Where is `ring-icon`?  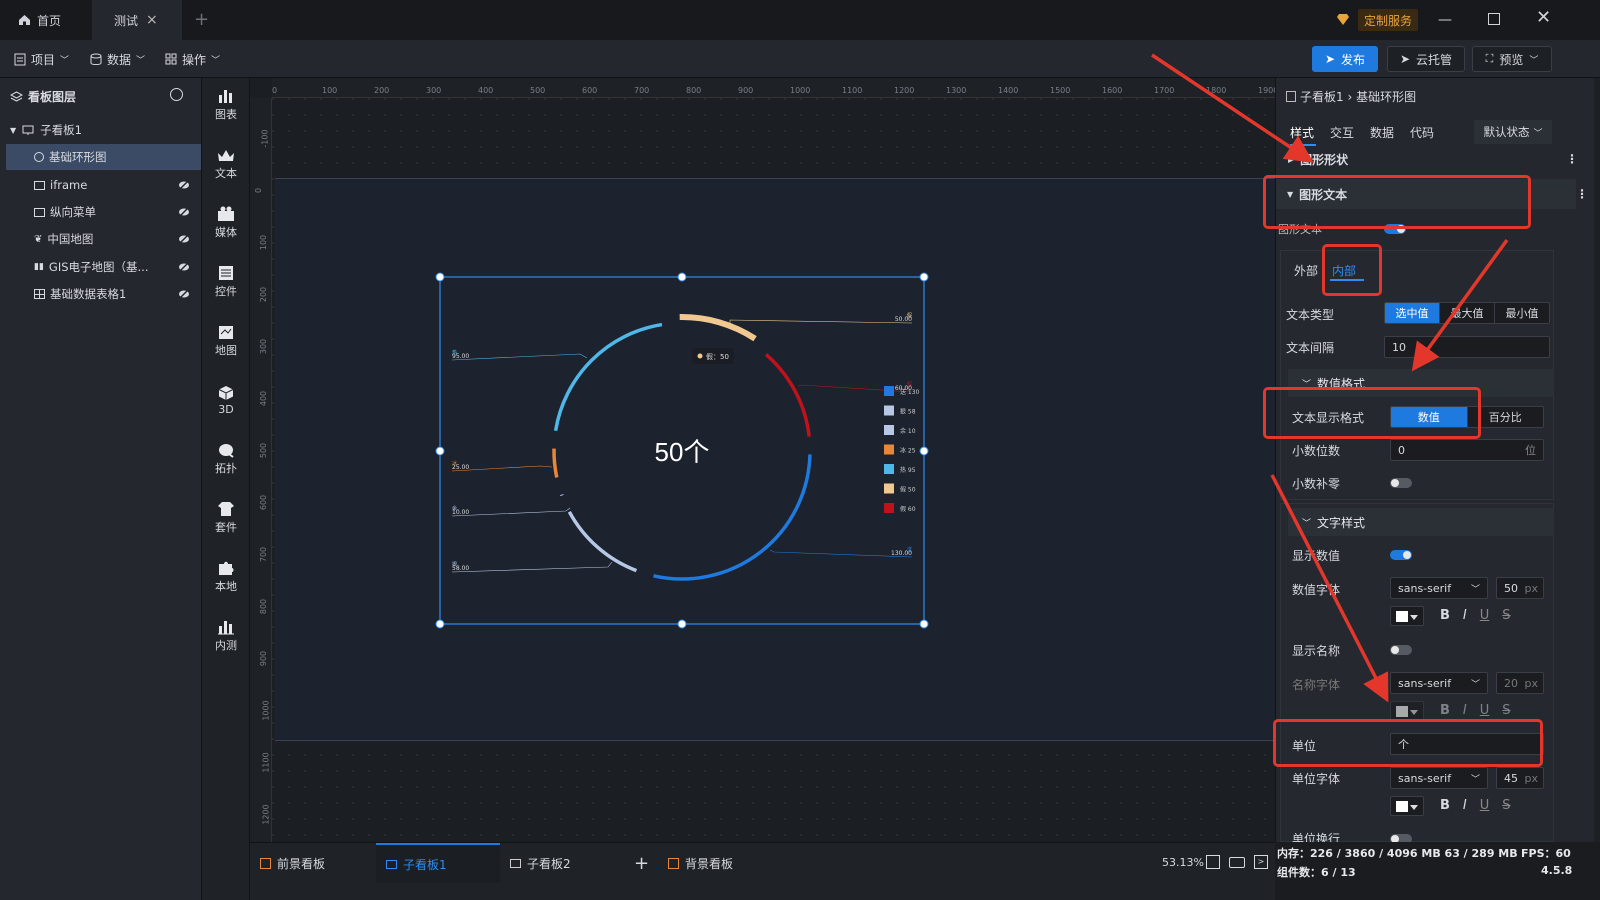 ring-icon is located at coordinates (39, 157).